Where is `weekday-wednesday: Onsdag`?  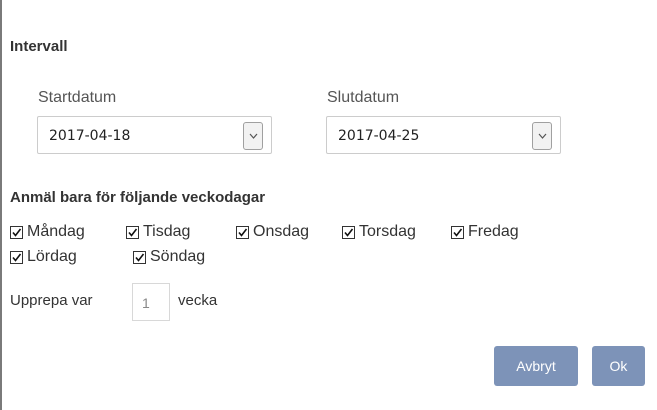 weekday-wednesday: Onsdag is located at coordinates (272, 232).